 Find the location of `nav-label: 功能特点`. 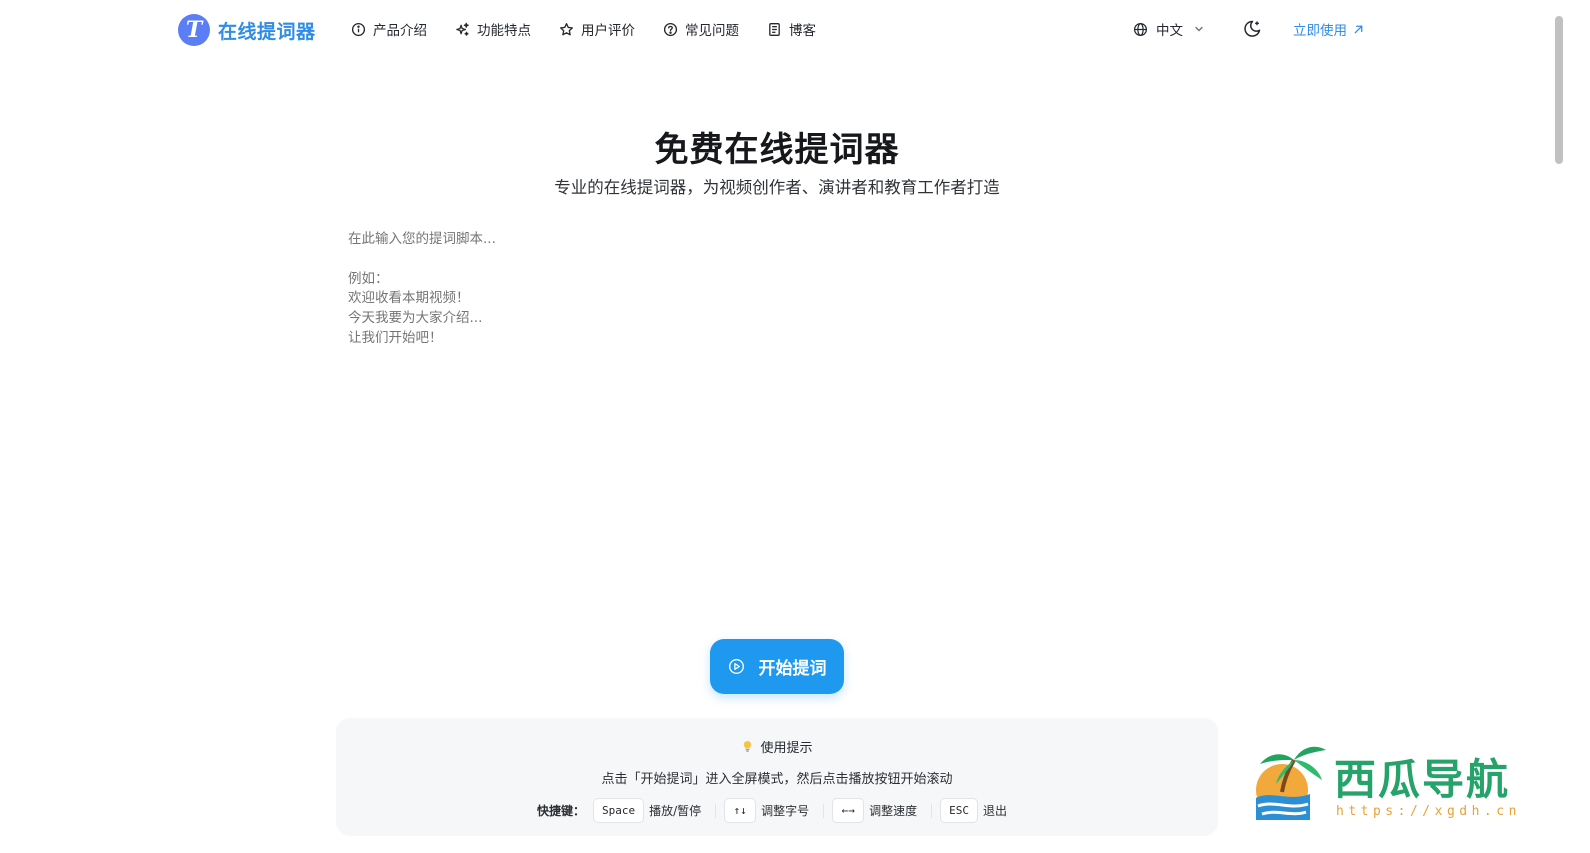

nav-label: 功能特点 is located at coordinates (504, 31).